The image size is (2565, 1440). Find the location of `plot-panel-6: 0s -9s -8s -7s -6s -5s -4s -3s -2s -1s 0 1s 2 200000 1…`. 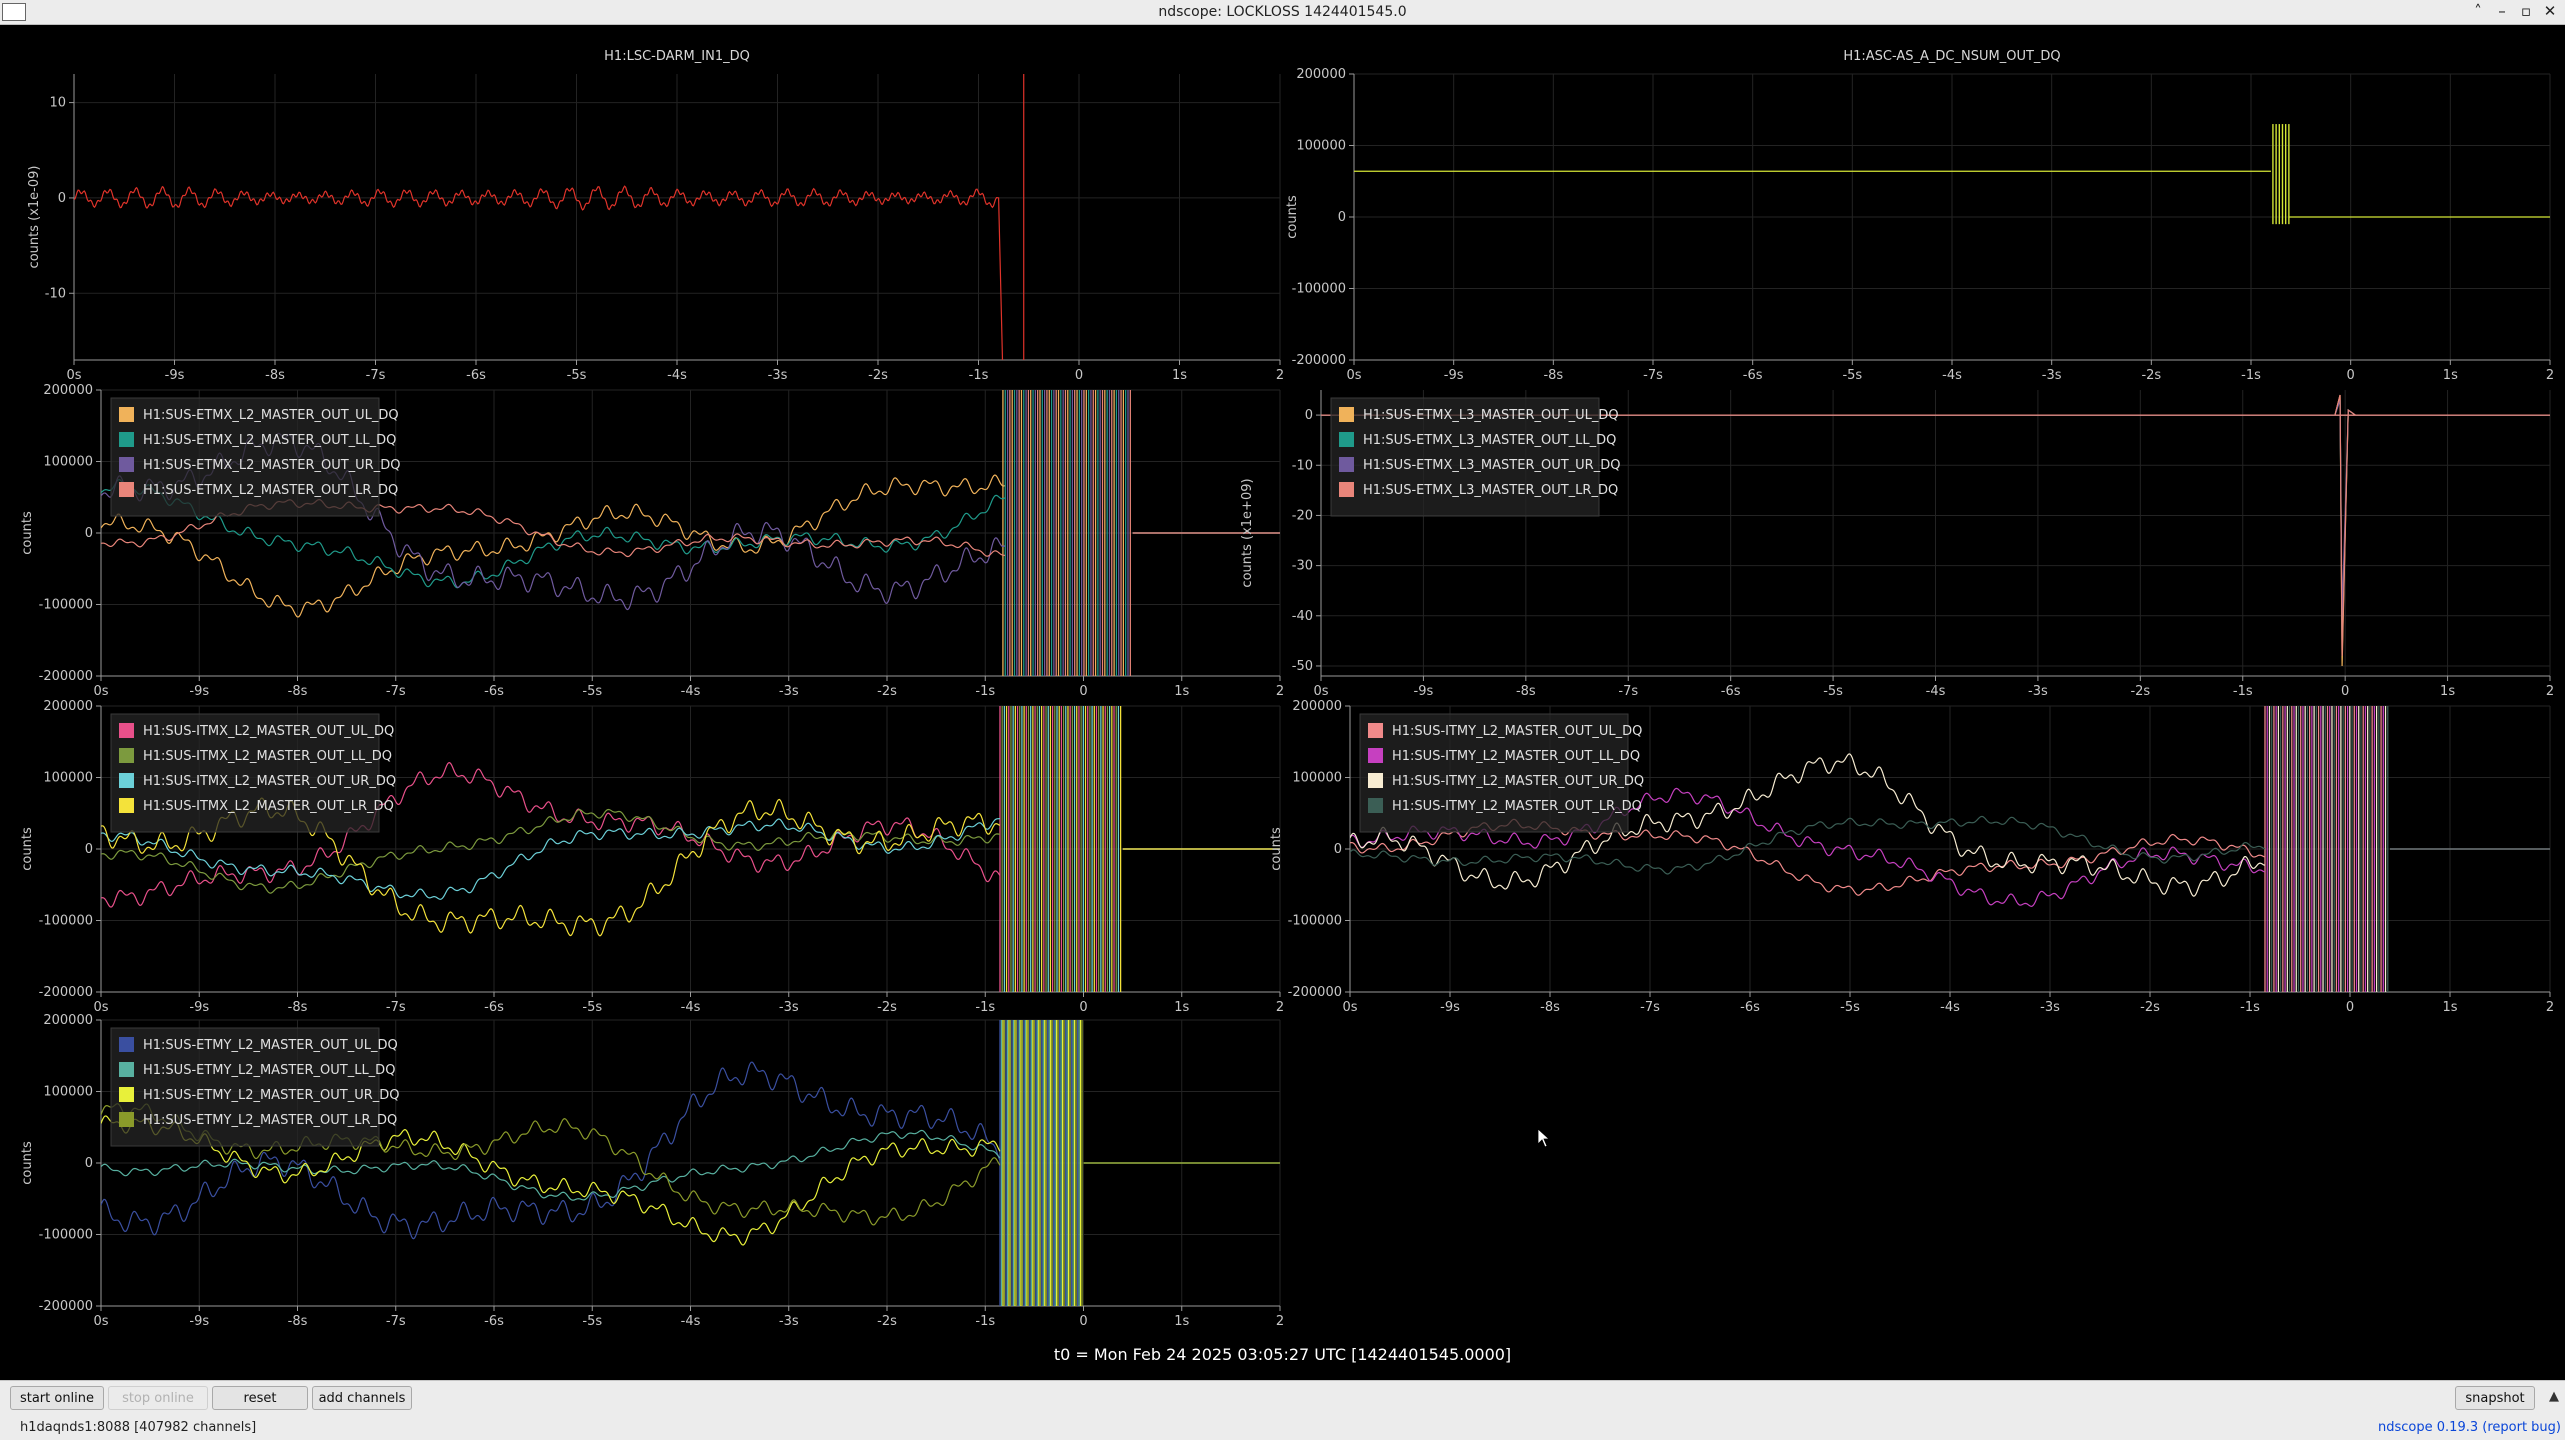

plot-panel-6: 0s -9s -8s -7s -6s -5s -4s -3s -2s -1s 0 1s 2 200000 1… is located at coordinates (652, 1163).